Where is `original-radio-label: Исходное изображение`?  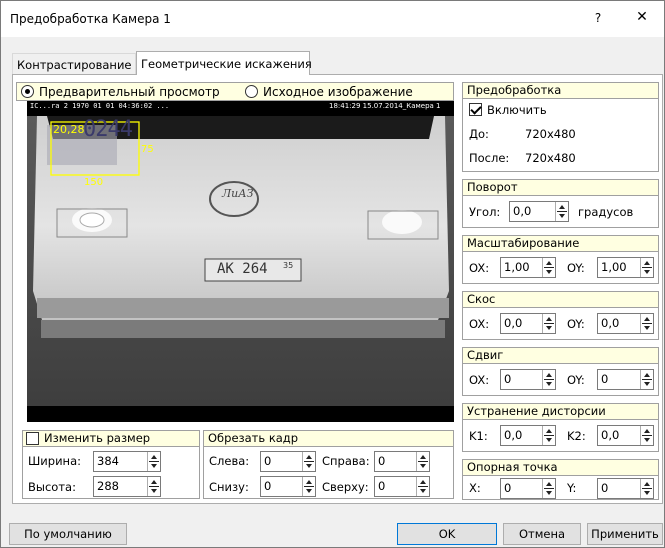
original-radio-label: Исходное изображение is located at coordinates (338, 92).